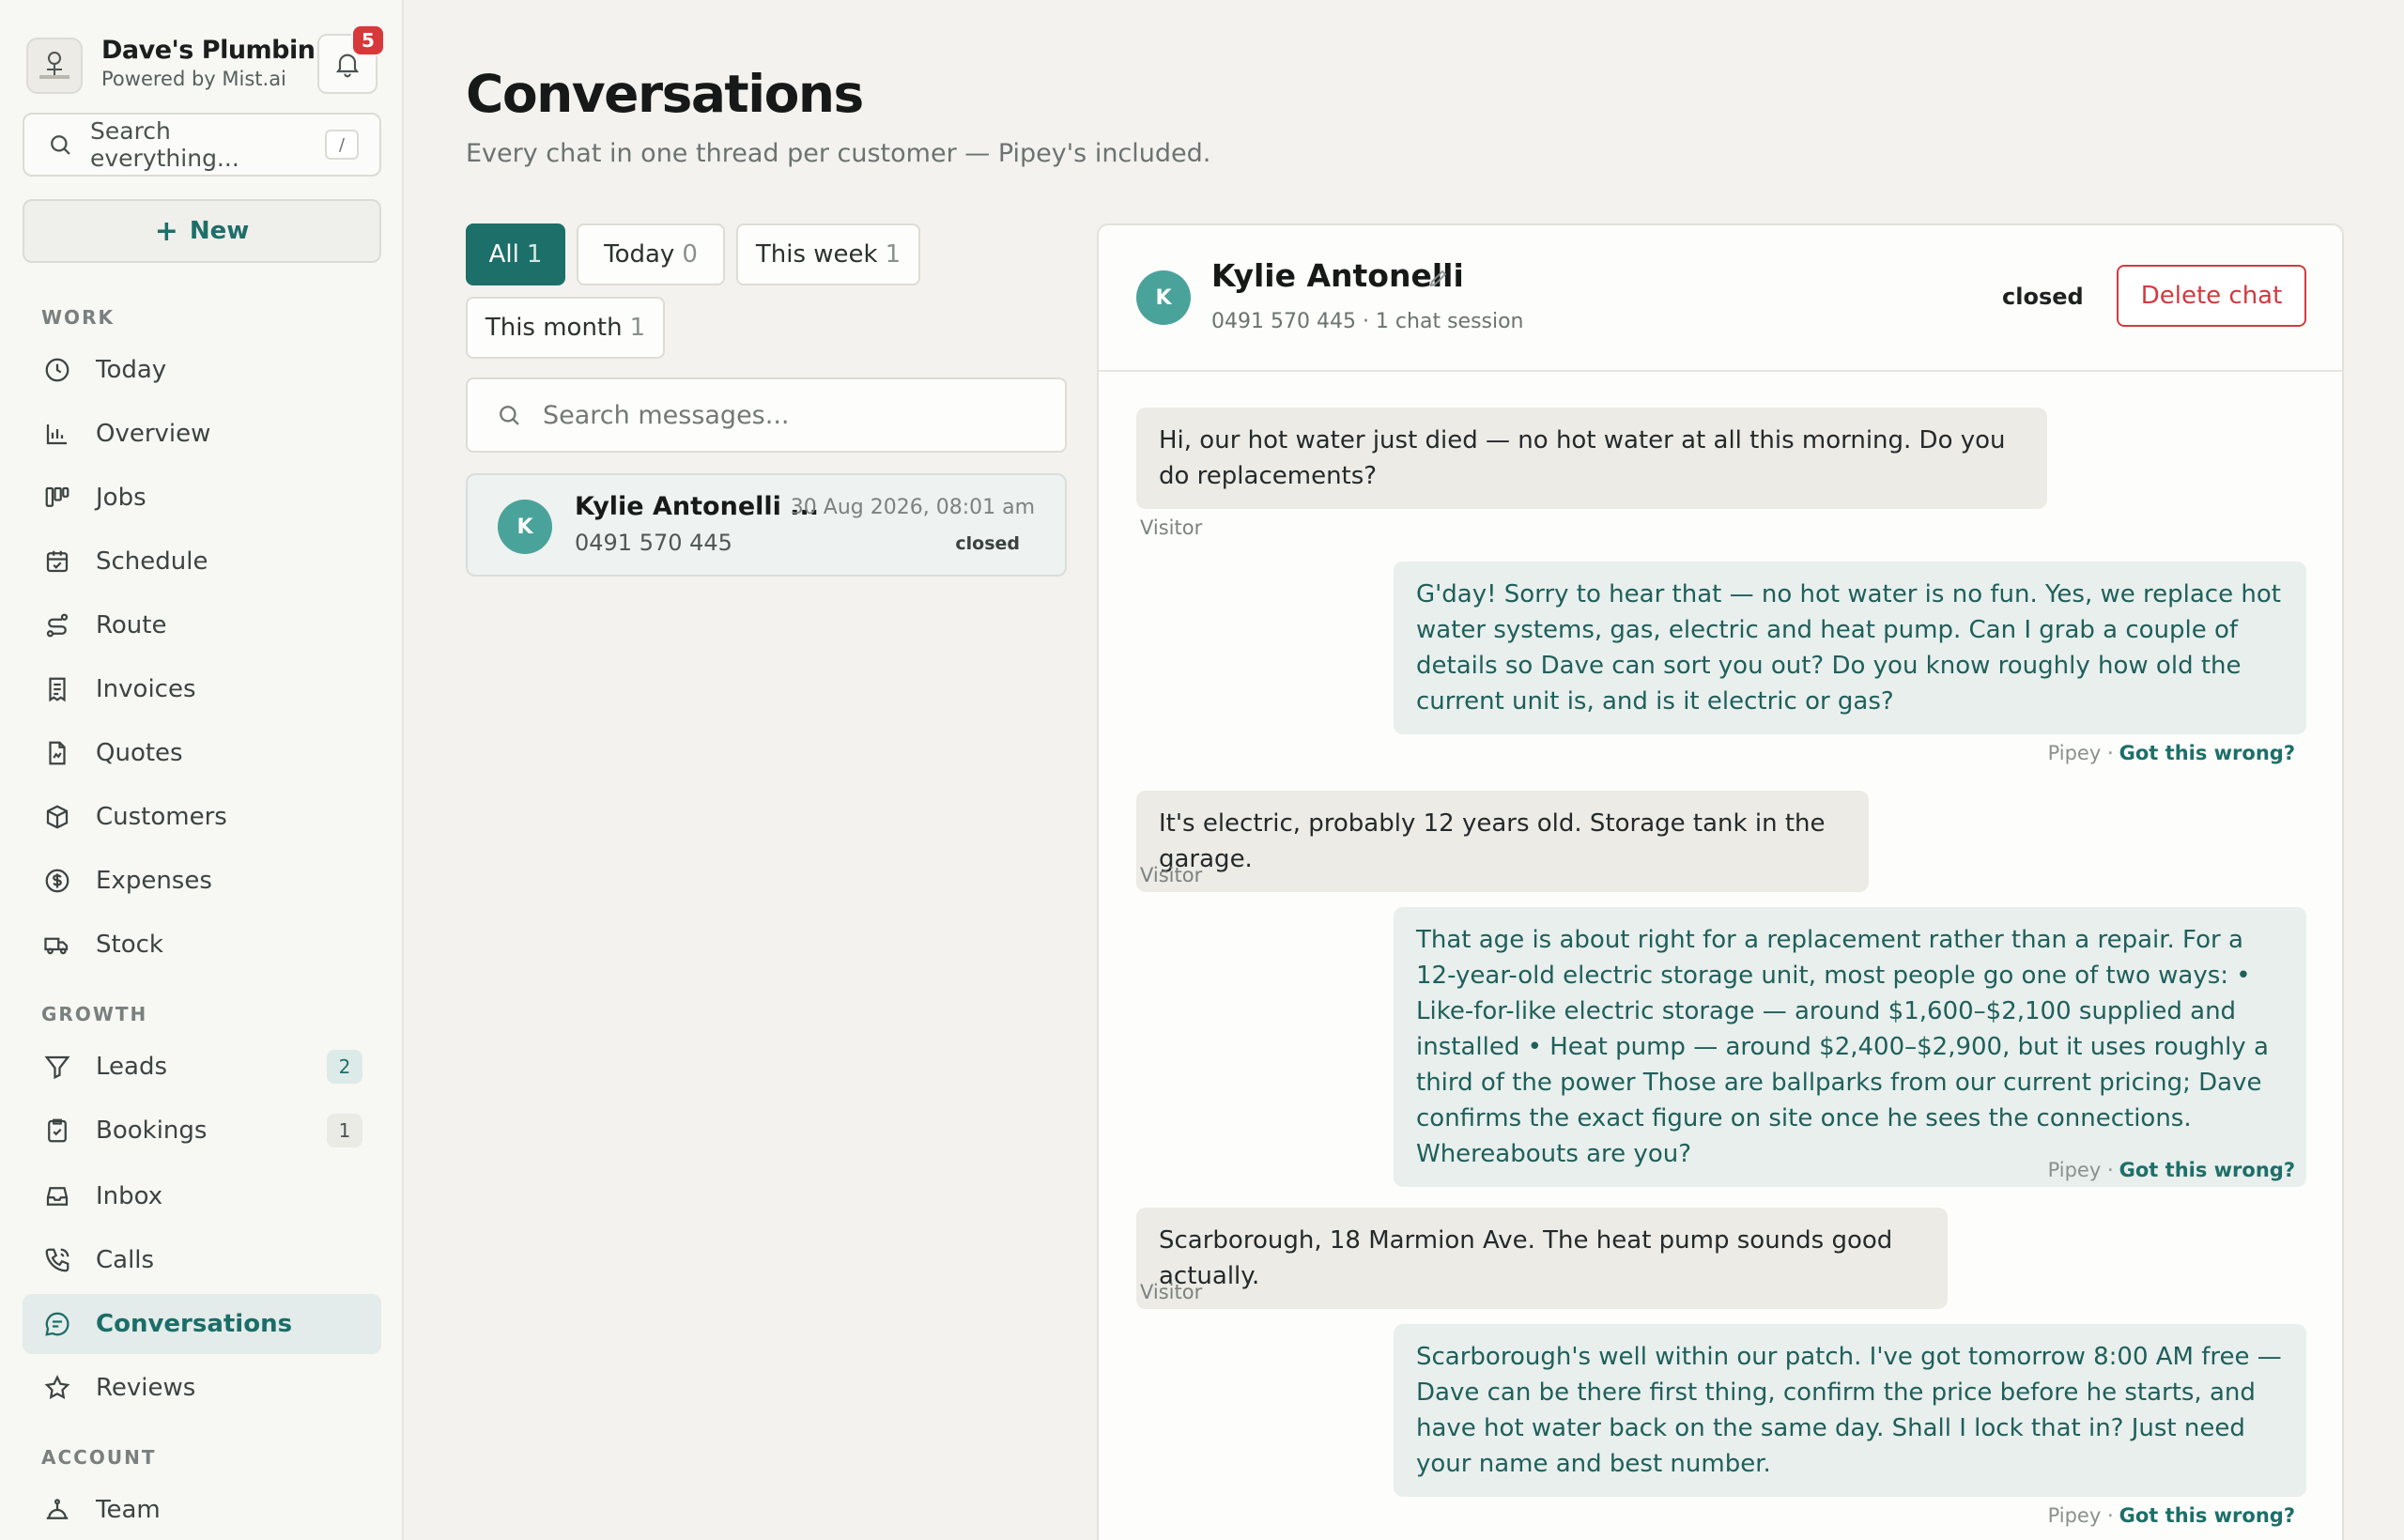 The width and height of the screenshot is (2404, 1540). What do you see at coordinates (131, 625) in the screenshot?
I see `sidebar-item-label: Route` at bounding box center [131, 625].